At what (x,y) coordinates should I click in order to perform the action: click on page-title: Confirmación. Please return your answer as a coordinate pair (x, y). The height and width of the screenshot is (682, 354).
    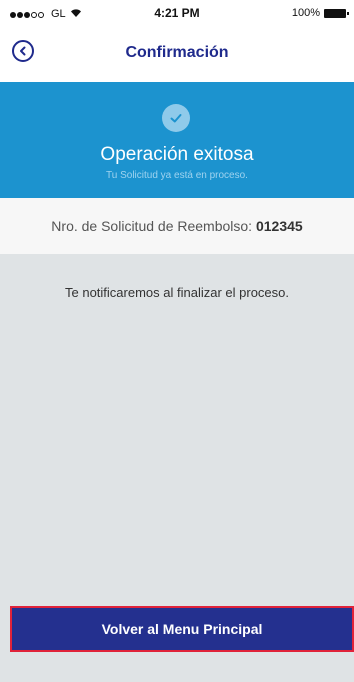
    Looking at the image, I should click on (177, 52).